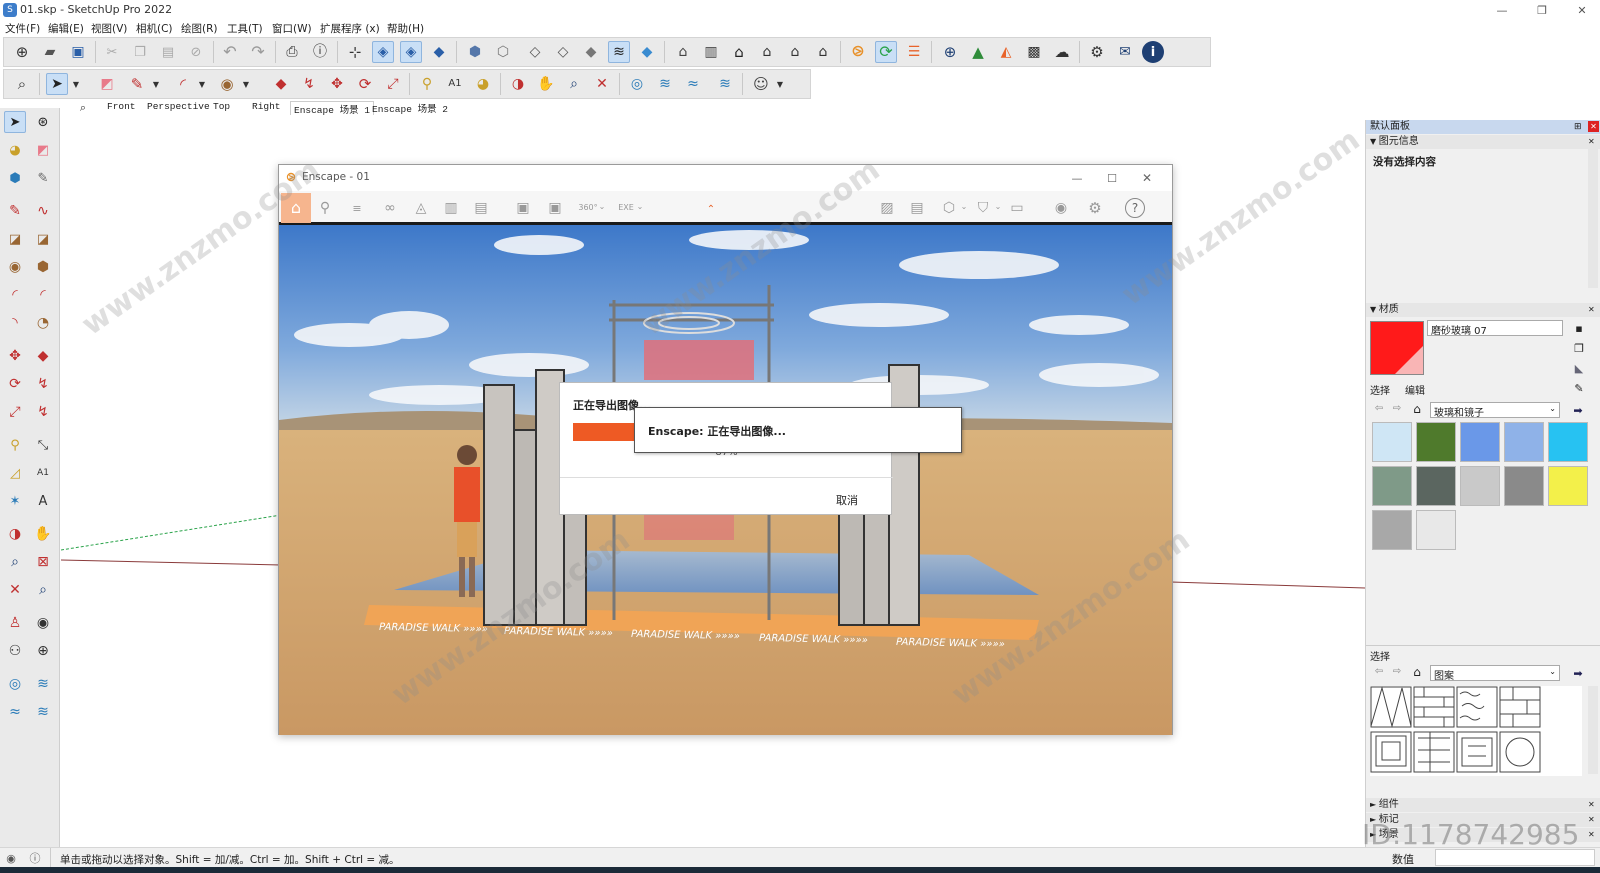  I want to click on protractor-icon: ◿, so click(15, 473).